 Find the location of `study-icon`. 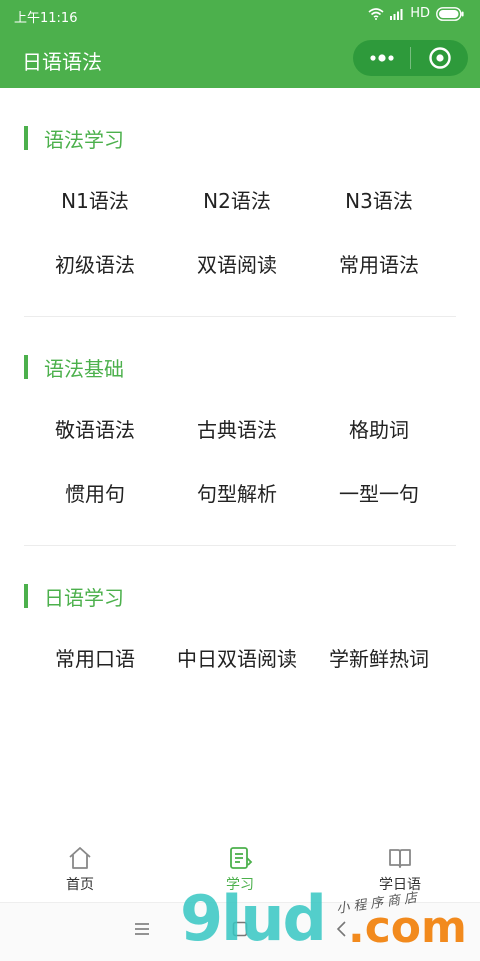

study-icon is located at coordinates (241, 858).